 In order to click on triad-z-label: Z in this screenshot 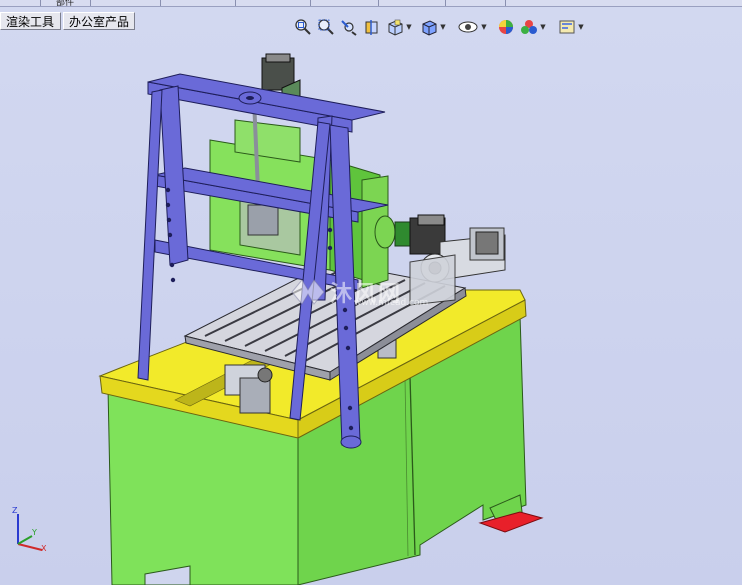, I will do `click(15, 510)`.